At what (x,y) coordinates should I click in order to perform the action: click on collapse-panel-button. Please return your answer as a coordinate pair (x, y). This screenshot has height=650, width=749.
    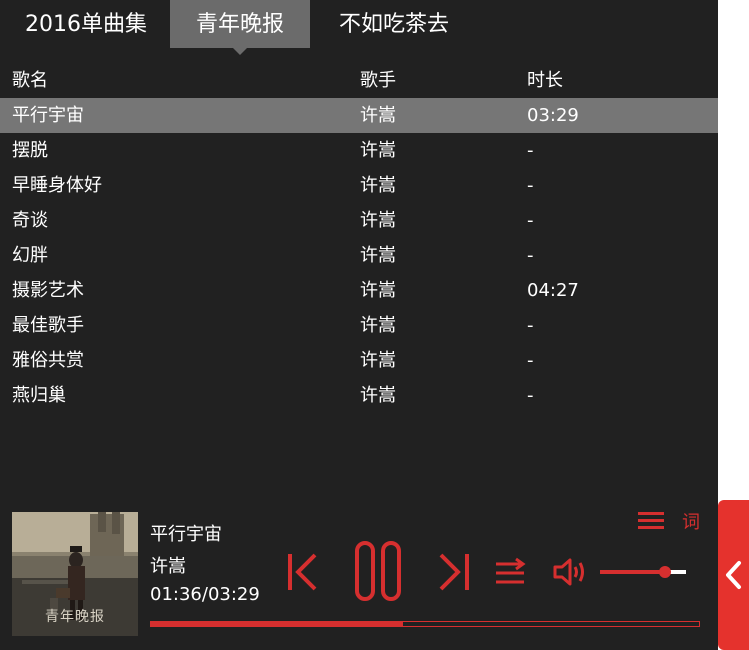
    Looking at the image, I should click on (733, 575).